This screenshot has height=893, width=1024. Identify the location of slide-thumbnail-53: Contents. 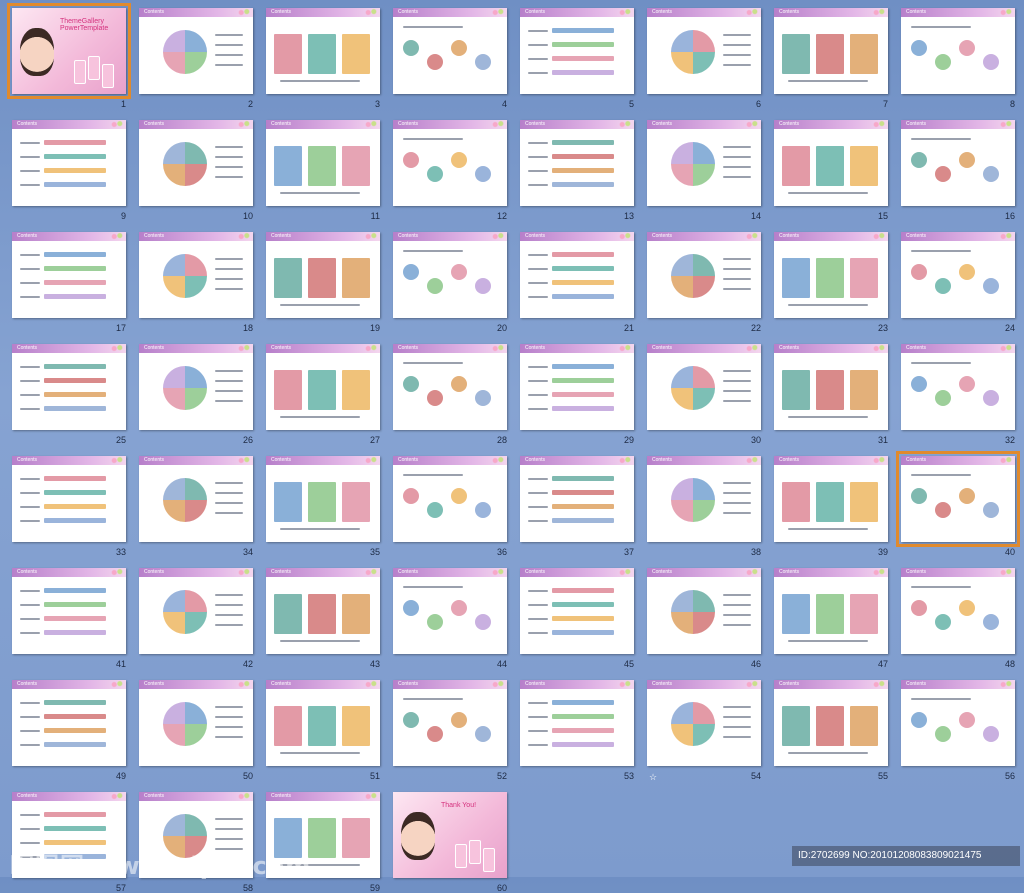
(577, 723).